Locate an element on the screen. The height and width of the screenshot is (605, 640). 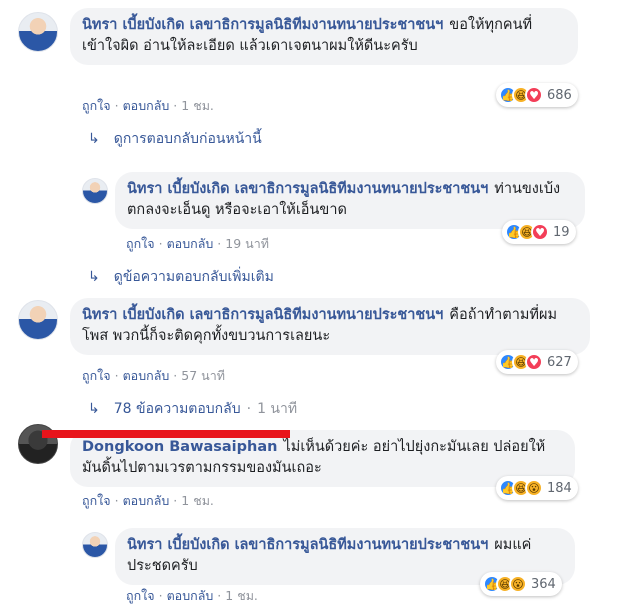
comment-actions: ถูกใจ · ตอบกลับ · 57 นาที is located at coordinates (153, 376).